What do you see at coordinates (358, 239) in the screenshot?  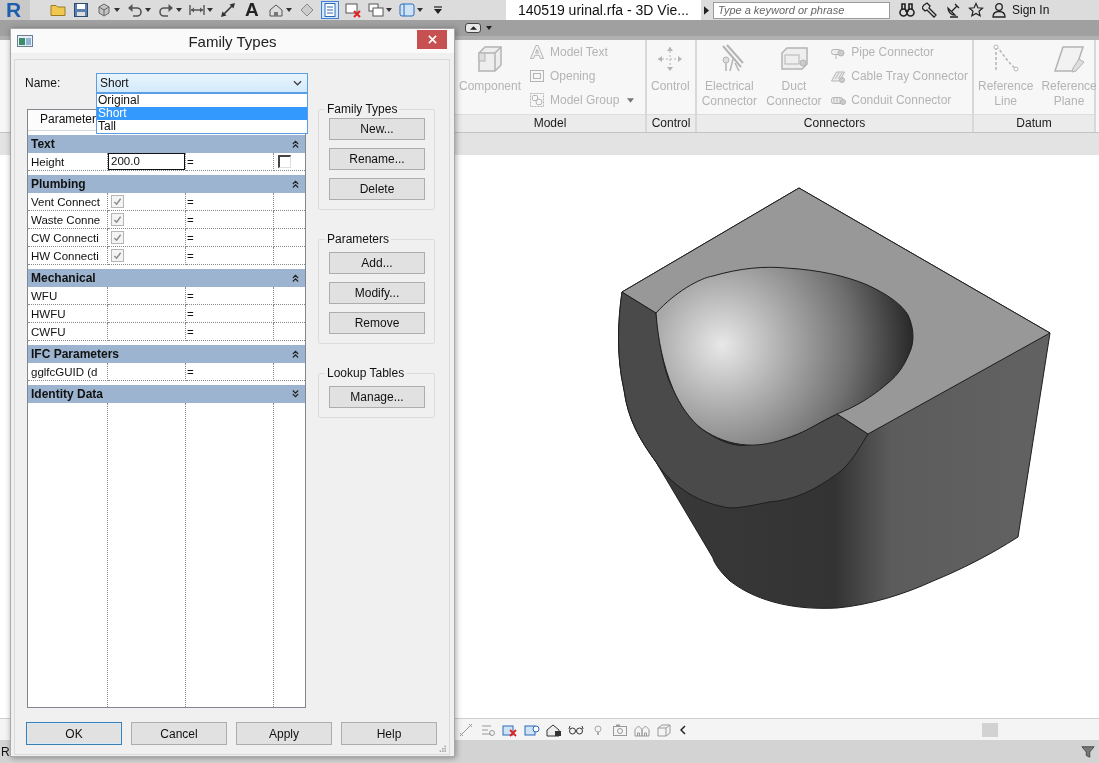 I see `group-title: Parameters` at bounding box center [358, 239].